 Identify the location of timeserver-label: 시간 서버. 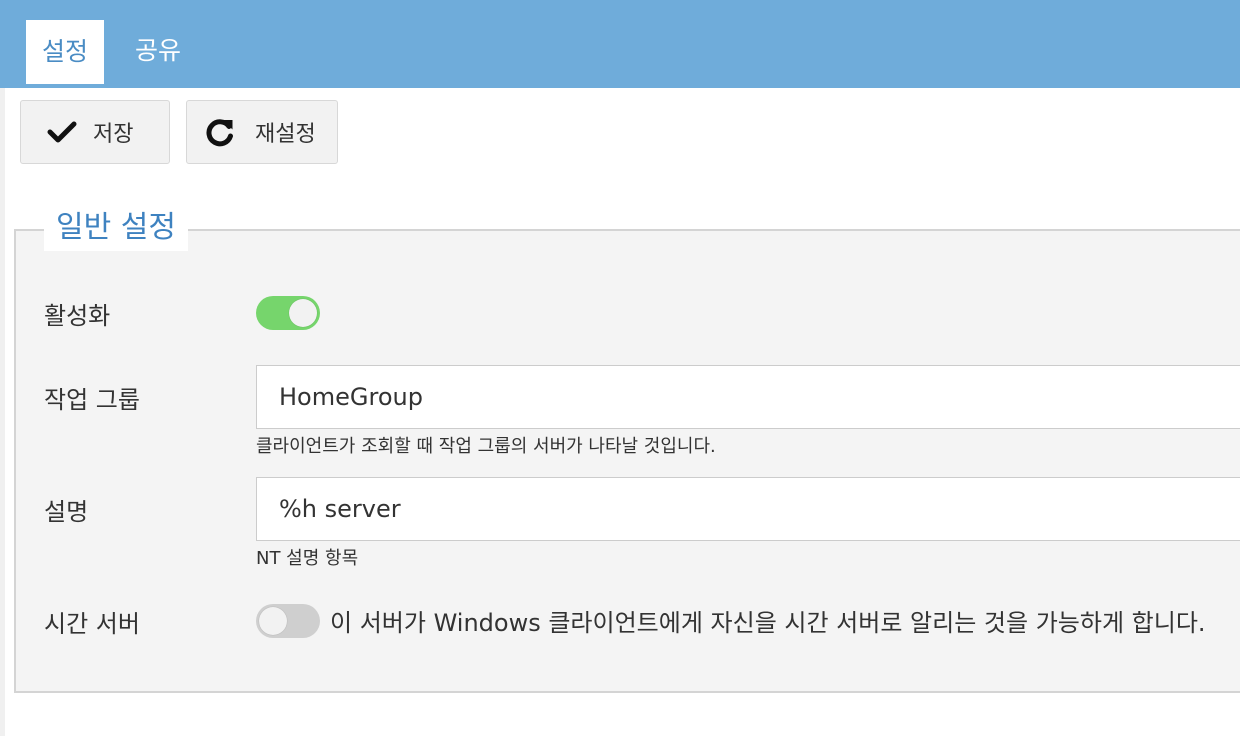
(92, 624).